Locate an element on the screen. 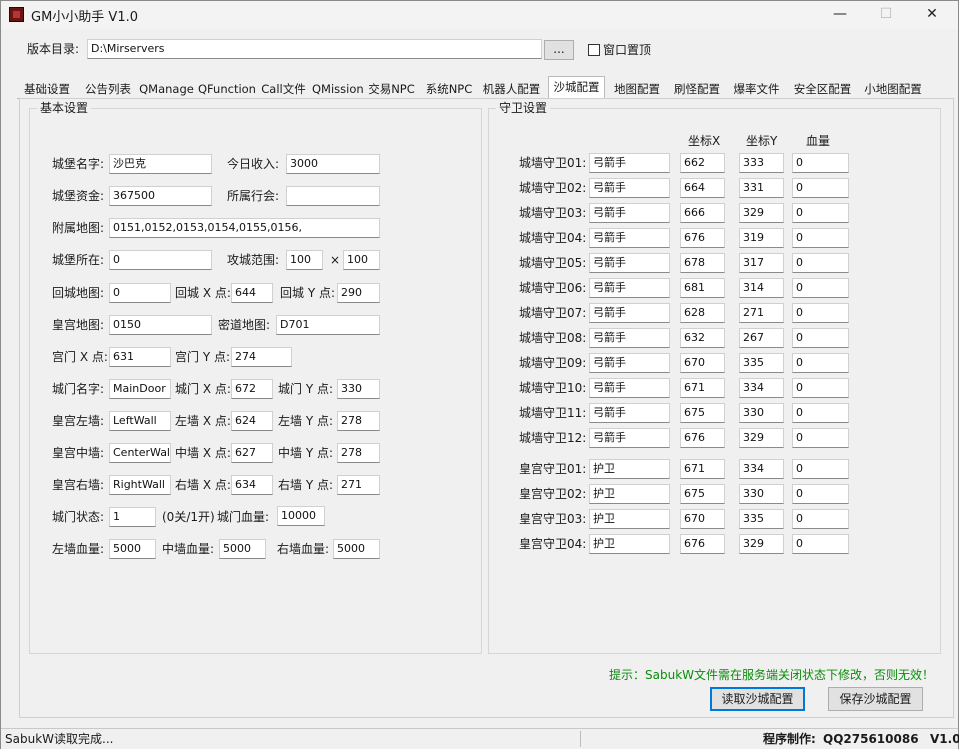  castle-name-input: 沙巴克 is located at coordinates (160, 164).